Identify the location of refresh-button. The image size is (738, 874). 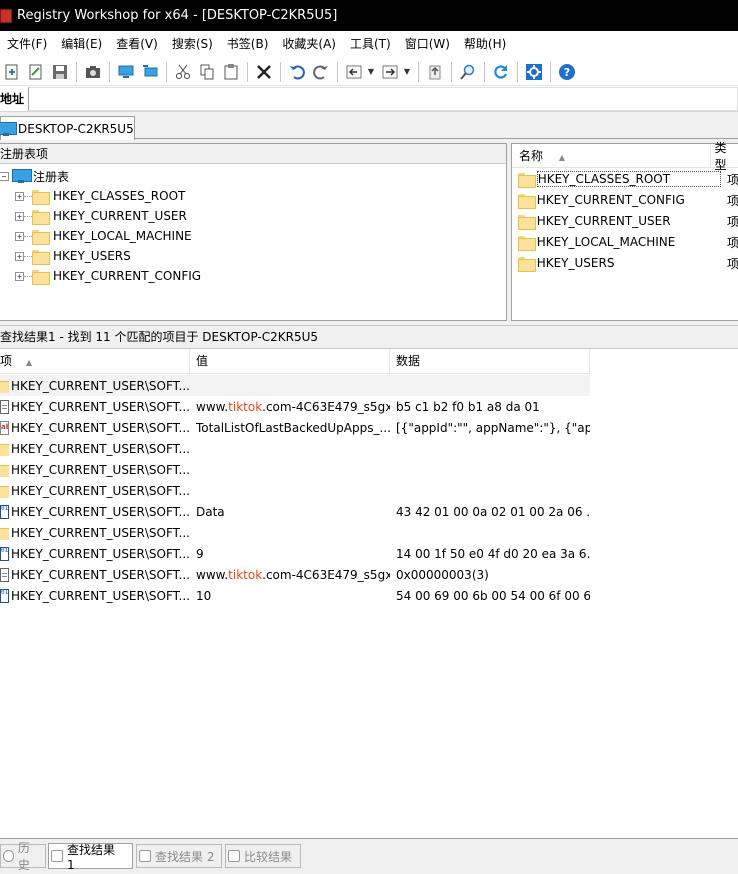
(501, 72).